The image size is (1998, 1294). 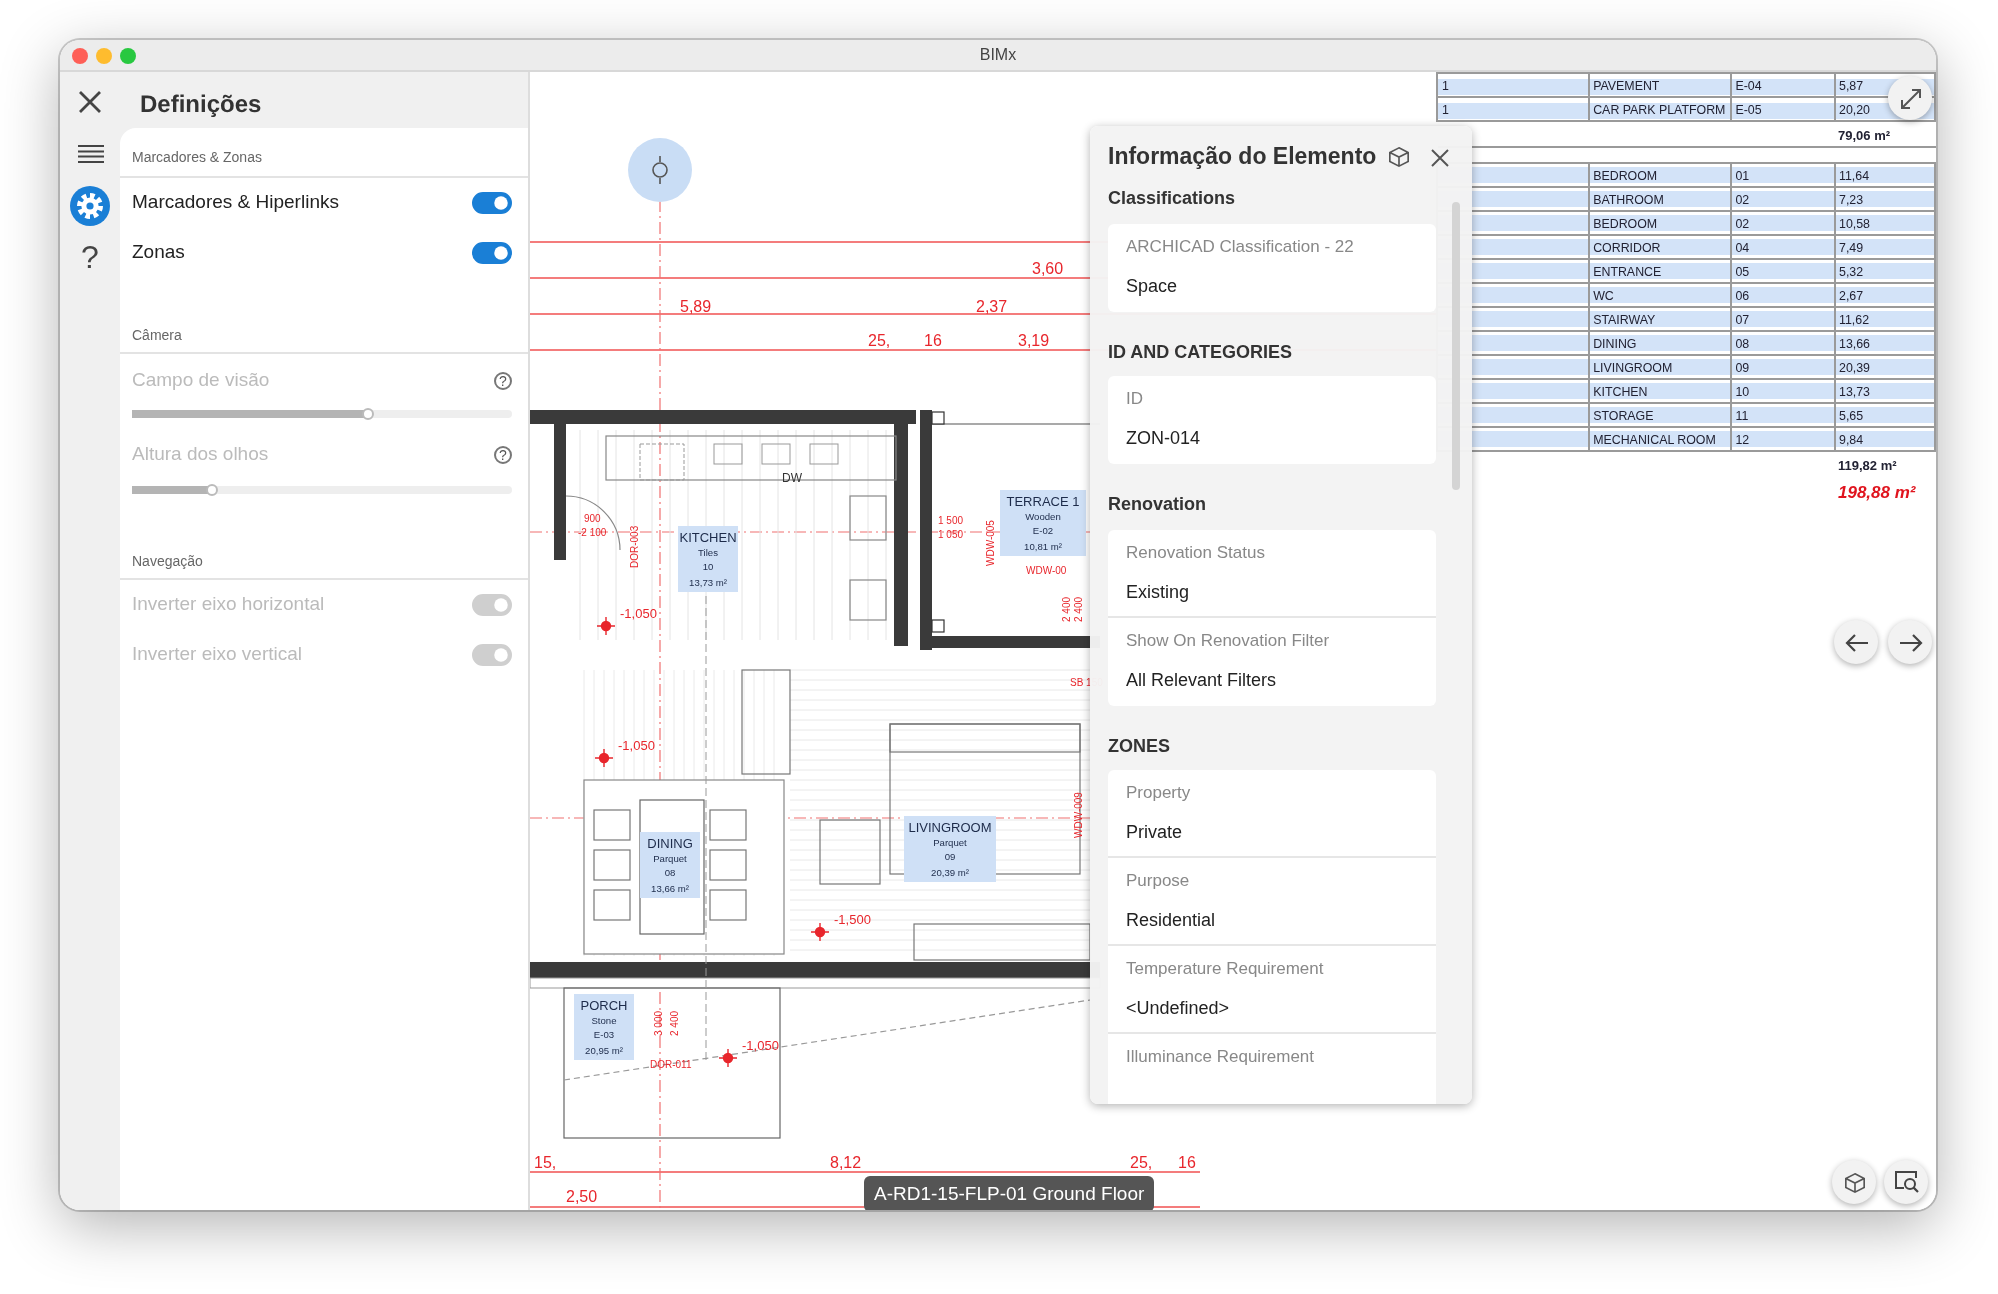 What do you see at coordinates (545, 1163) in the screenshot?
I see `dimension-text: 15,` at bounding box center [545, 1163].